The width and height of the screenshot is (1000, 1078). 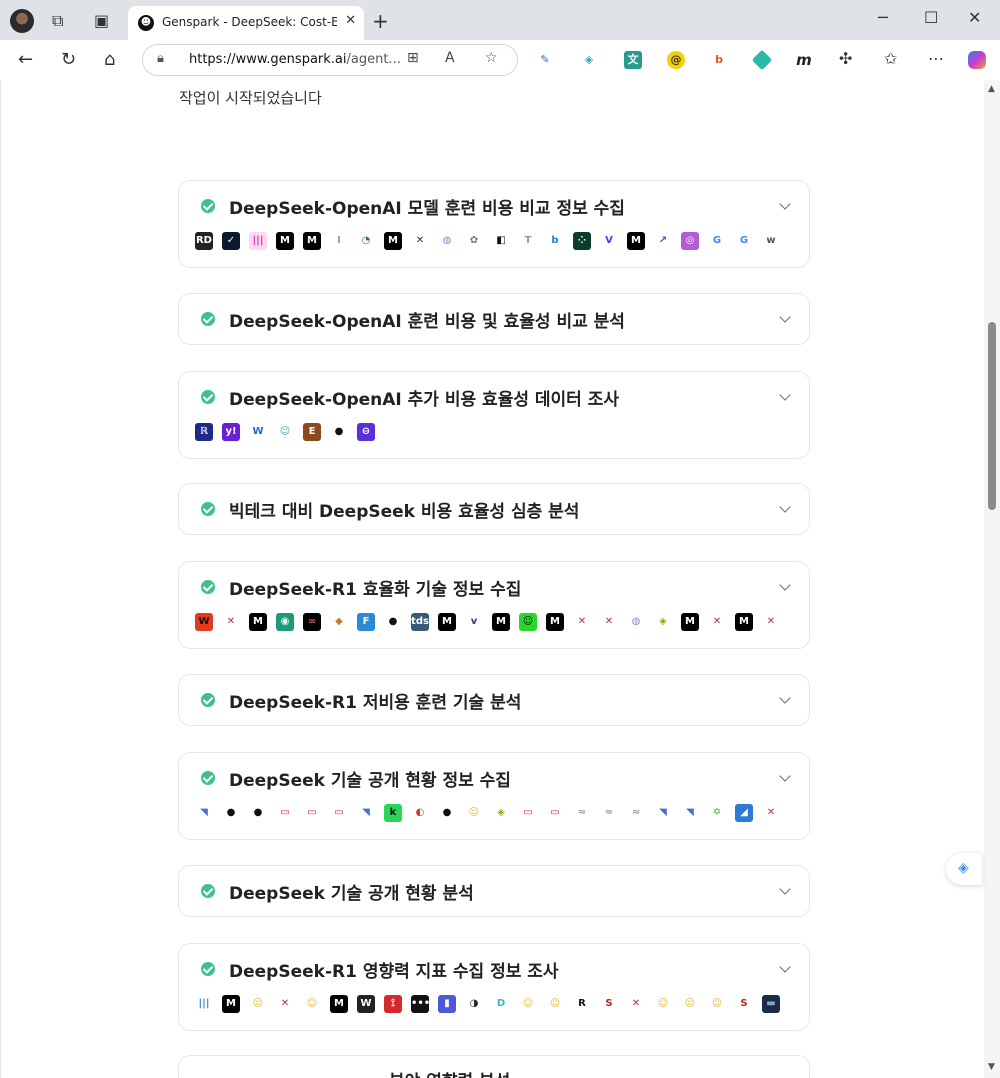 I want to click on maximize-icon: ☐, so click(x=931, y=17).